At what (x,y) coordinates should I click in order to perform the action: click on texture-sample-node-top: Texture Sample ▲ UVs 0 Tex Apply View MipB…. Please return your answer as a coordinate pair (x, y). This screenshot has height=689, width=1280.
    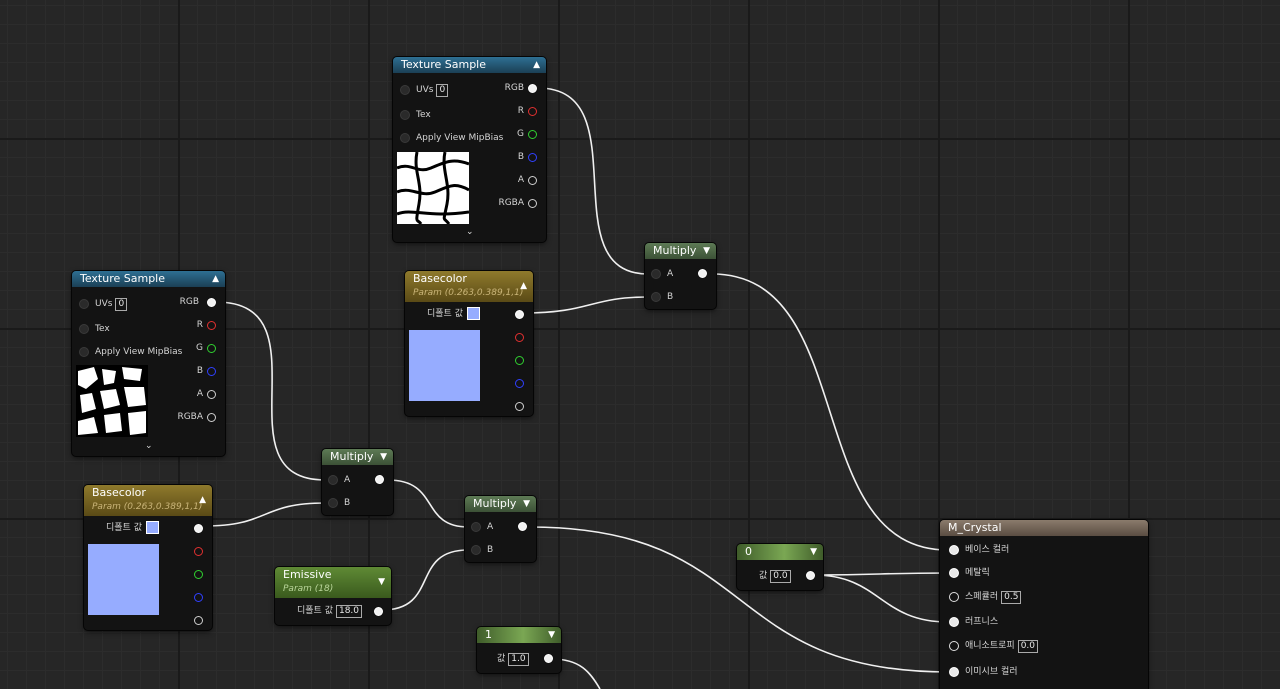
    Looking at the image, I should click on (469, 149).